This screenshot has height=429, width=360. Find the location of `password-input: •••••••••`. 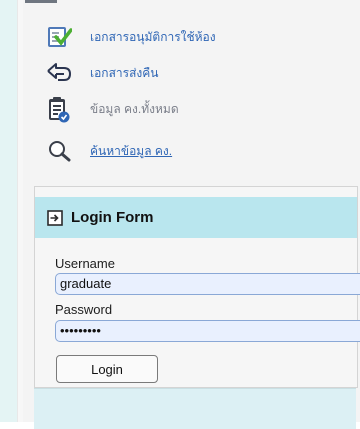

password-input: ••••••••• is located at coordinates (207, 331).